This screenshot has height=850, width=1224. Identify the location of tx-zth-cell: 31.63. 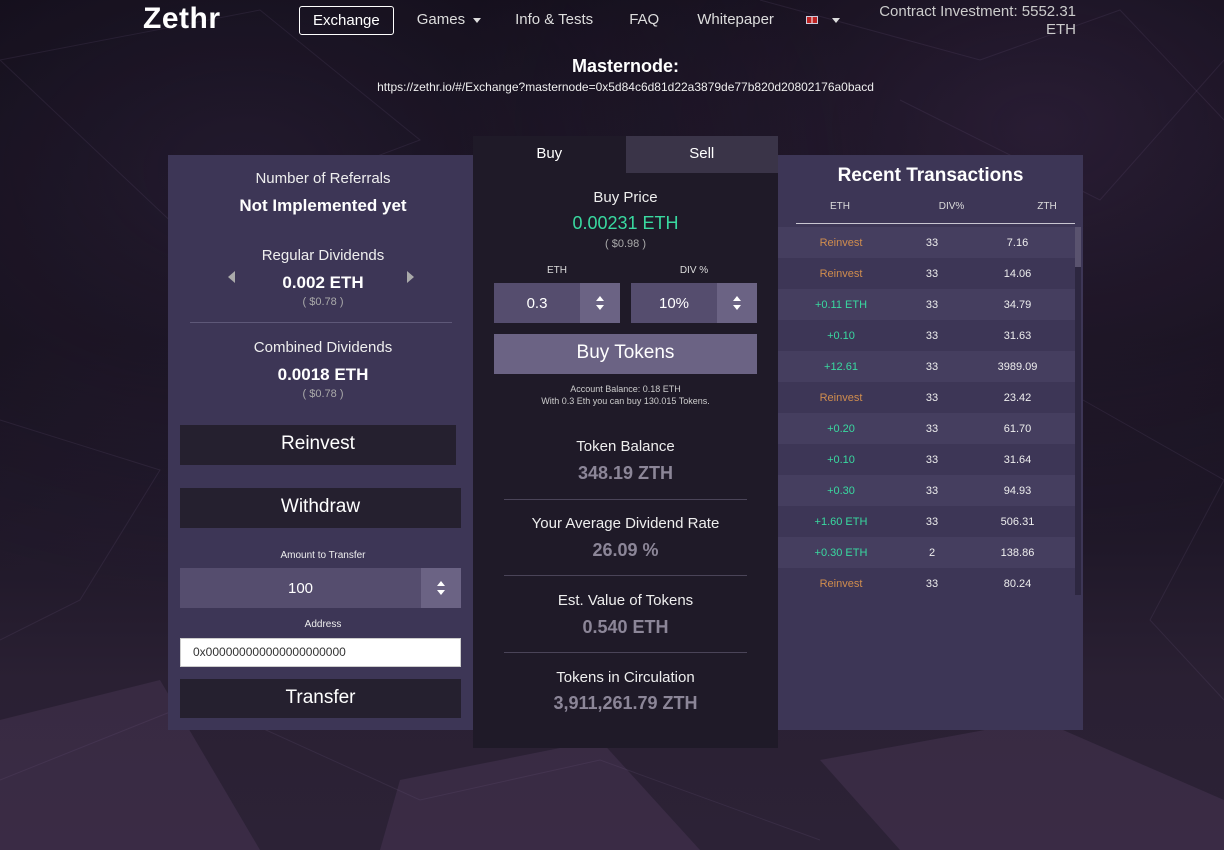
(1017, 335).